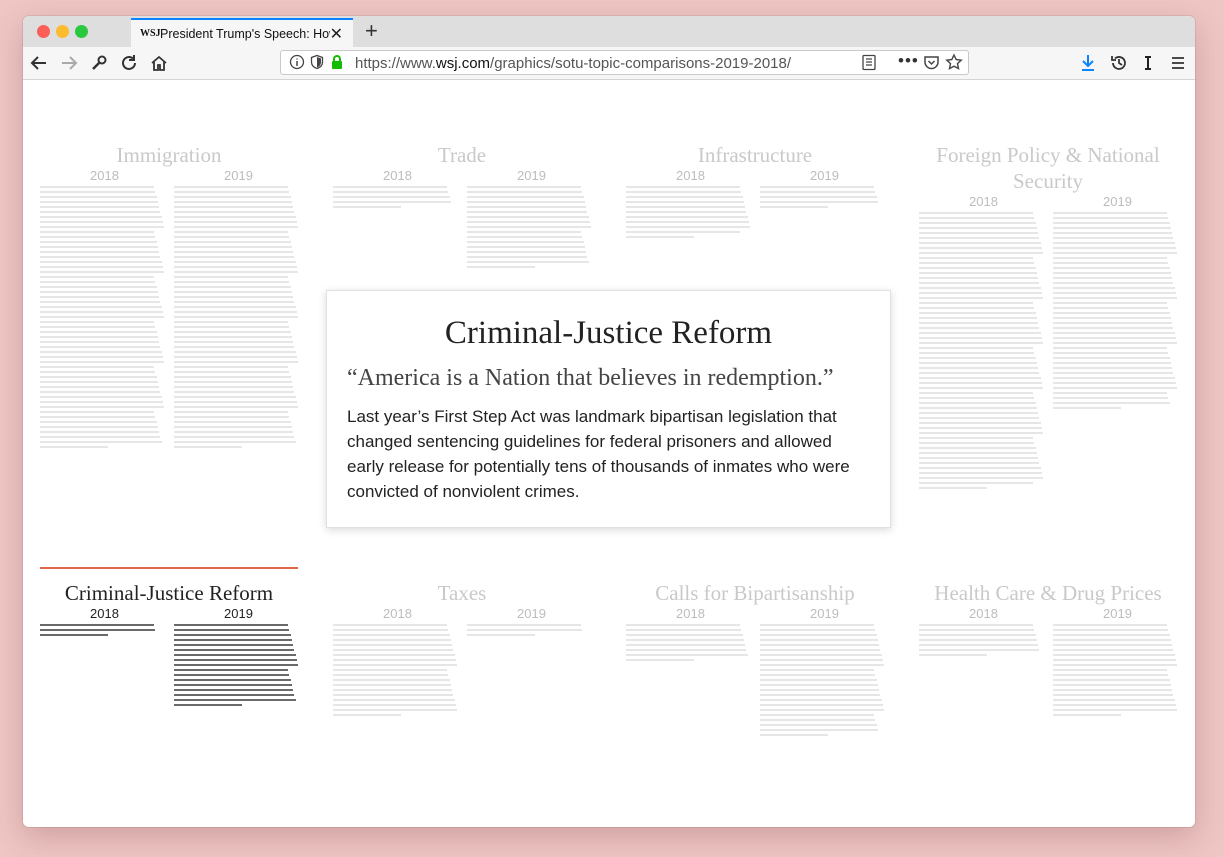 The height and width of the screenshot is (857, 1224). Describe the element at coordinates (336, 34) in the screenshot. I see `tab-close-icon: ✕` at that location.